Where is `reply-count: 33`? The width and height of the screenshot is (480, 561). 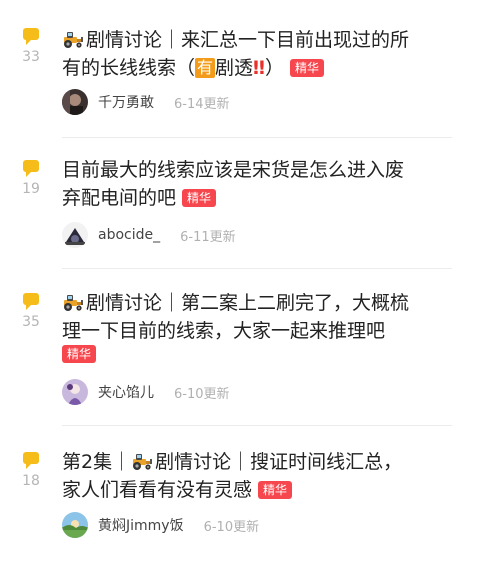
reply-count: 33 is located at coordinates (31, 57).